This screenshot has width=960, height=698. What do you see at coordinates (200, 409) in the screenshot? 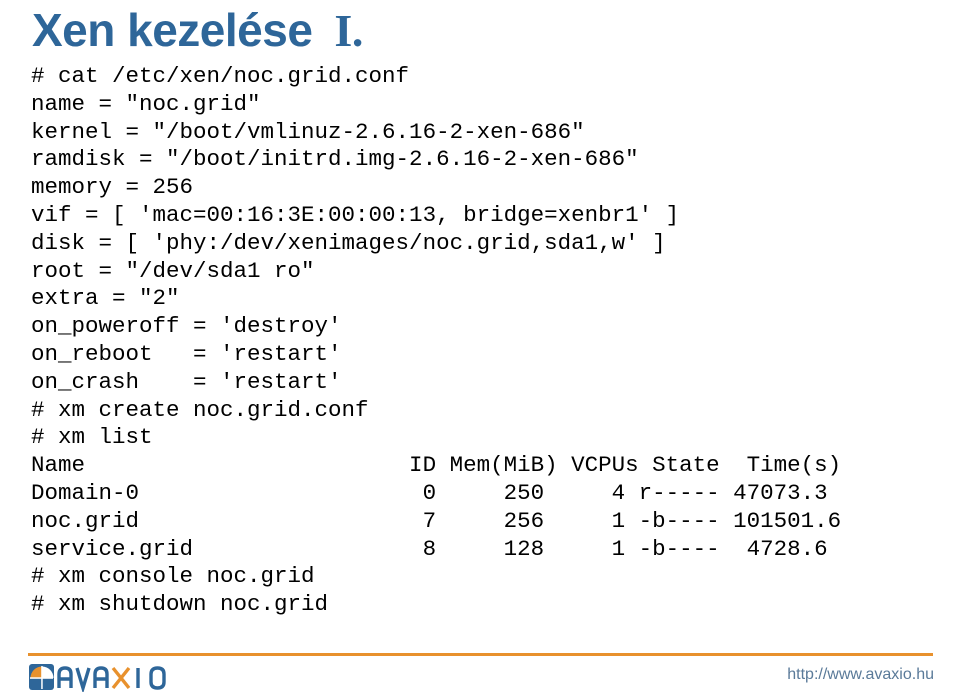
I see `terminal-line: # xm create noc.grid.conf` at bounding box center [200, 409].